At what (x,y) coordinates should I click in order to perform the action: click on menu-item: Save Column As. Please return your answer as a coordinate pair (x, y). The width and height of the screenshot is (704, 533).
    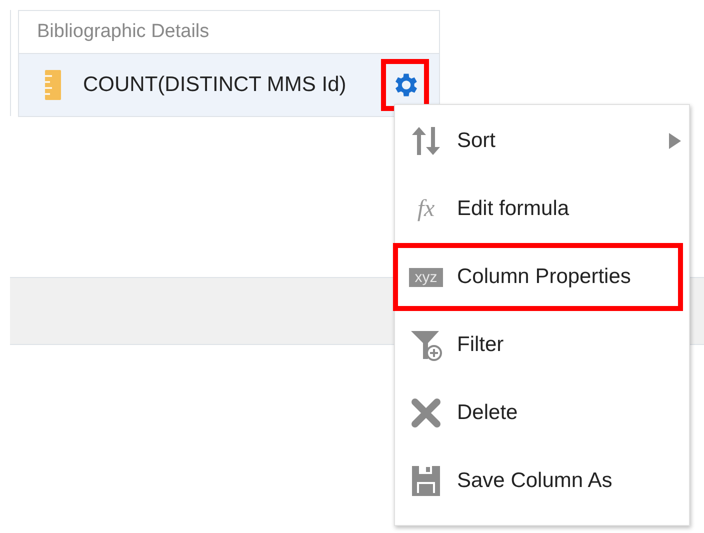
    Looking at the image, I should click on (542, 481).